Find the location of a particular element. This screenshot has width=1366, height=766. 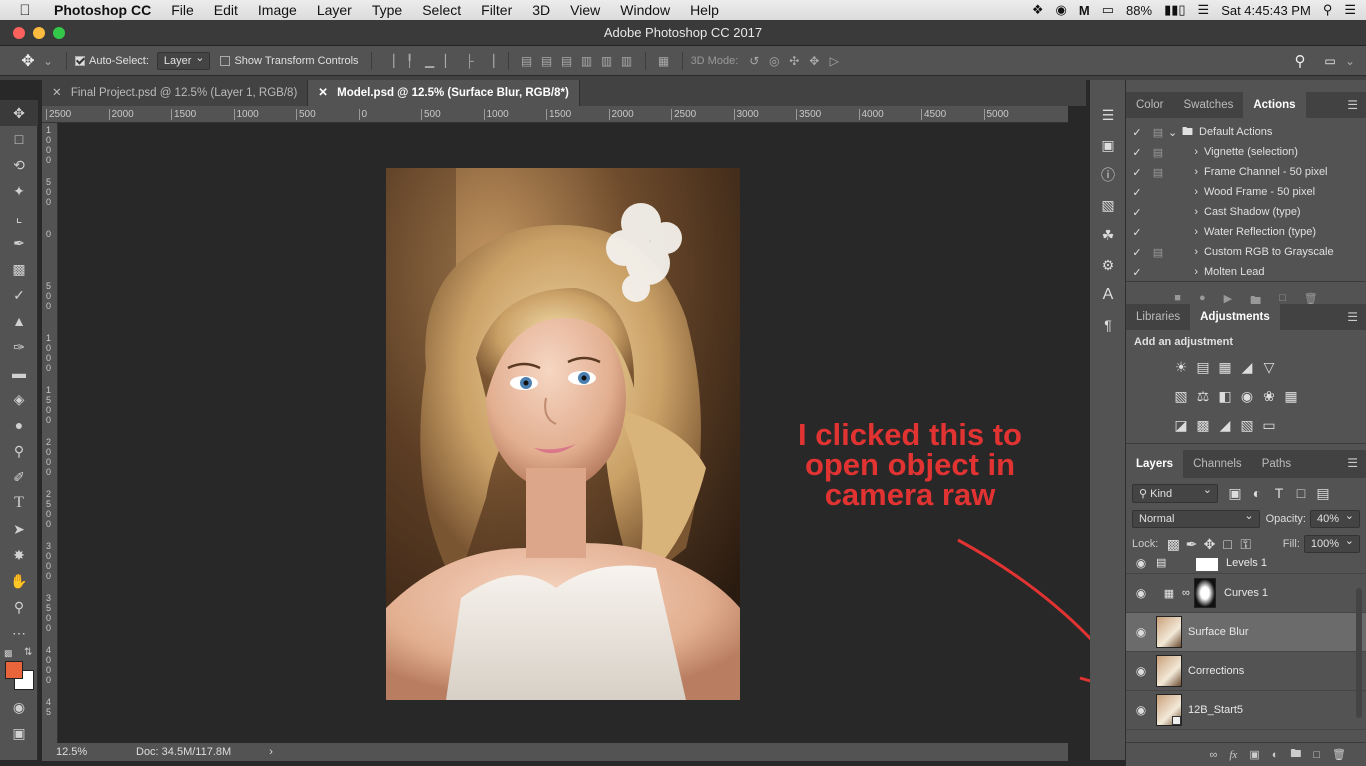

menu-app: Photoshop CC is located at coordinates (105, 10).